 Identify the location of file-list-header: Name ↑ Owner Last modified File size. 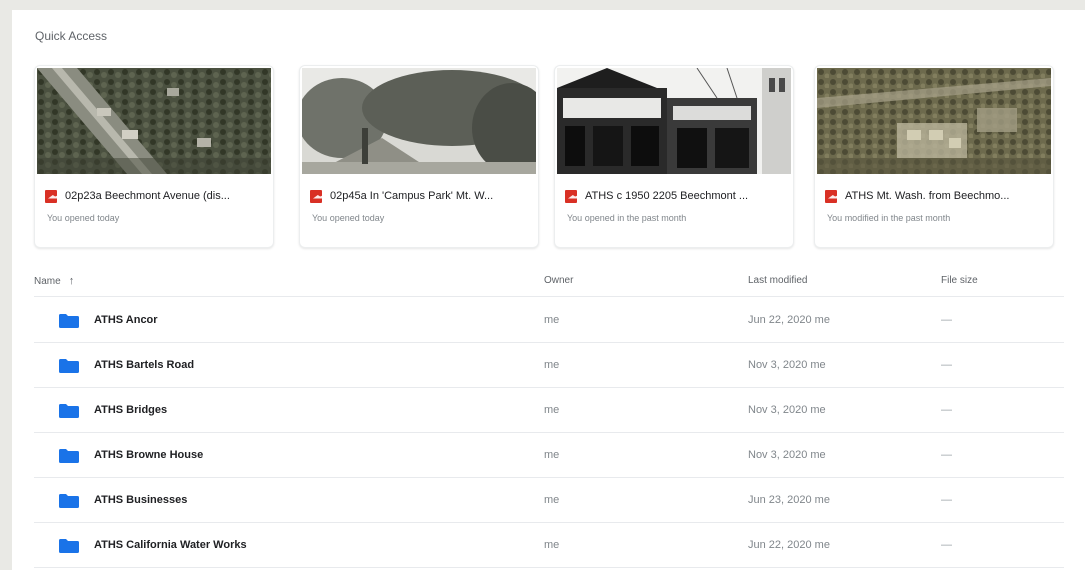
(549, 281).